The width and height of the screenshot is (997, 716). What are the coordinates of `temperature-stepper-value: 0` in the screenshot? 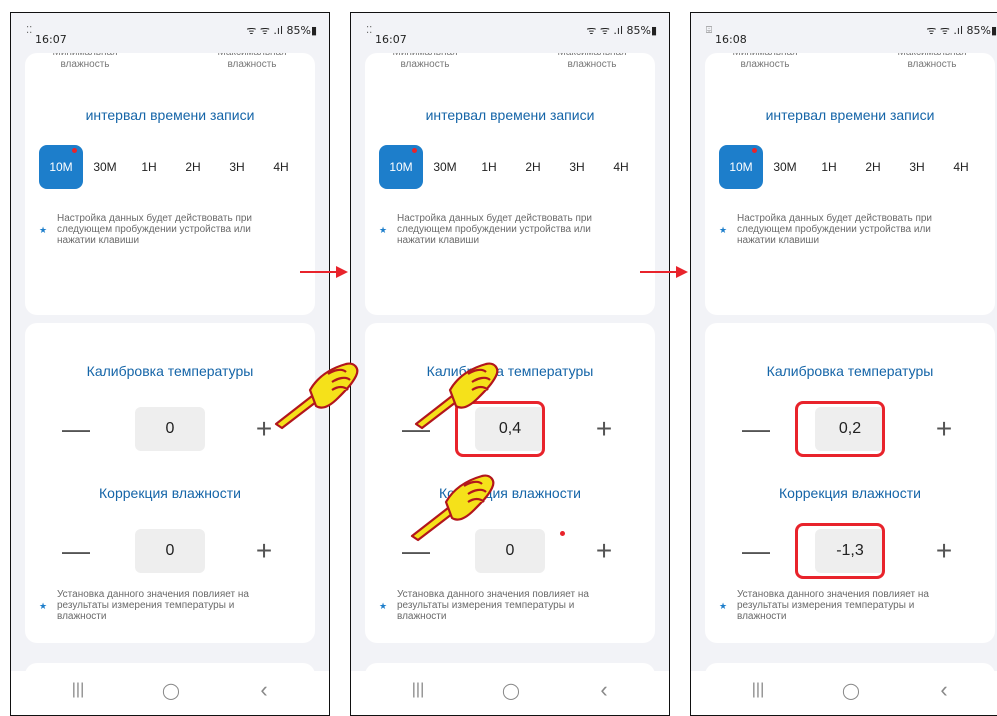 It's located at (170, 429).